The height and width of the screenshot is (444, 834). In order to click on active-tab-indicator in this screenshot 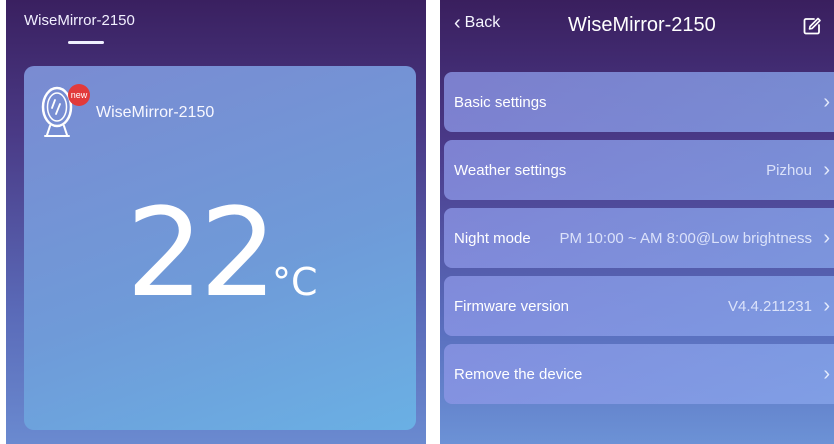, I will do `click(86, 42)`.